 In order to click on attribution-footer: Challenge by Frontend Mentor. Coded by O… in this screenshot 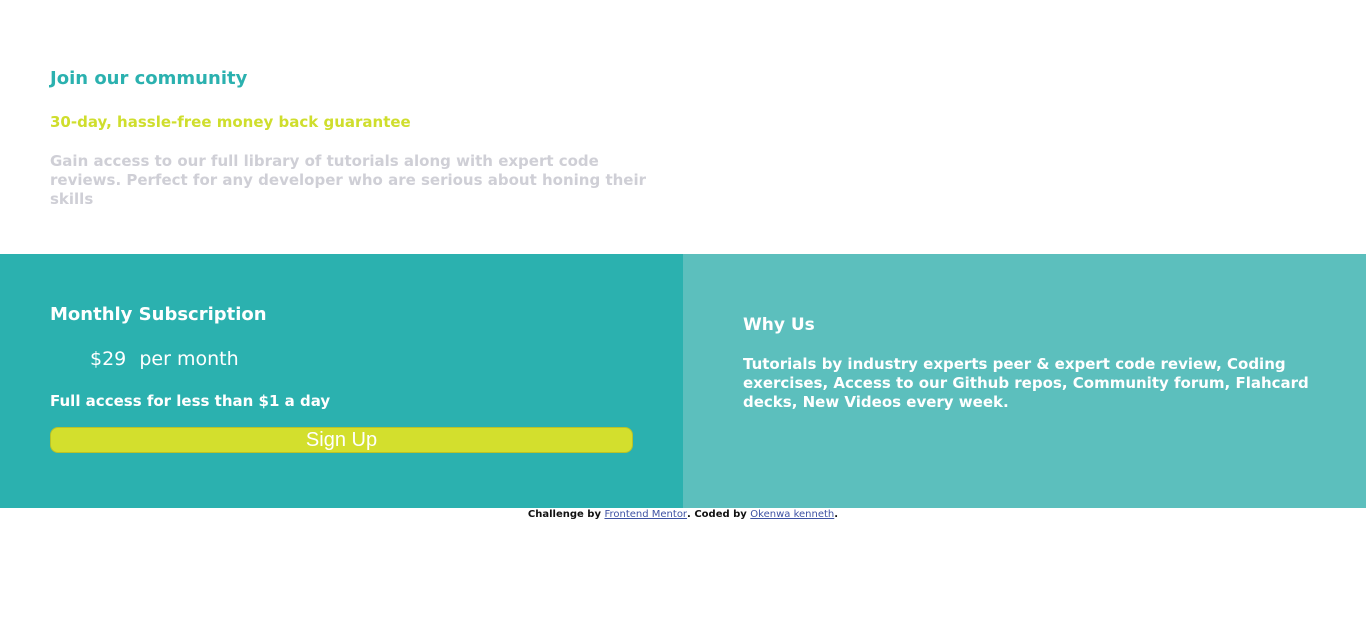, I will do `click(683, 515)`.